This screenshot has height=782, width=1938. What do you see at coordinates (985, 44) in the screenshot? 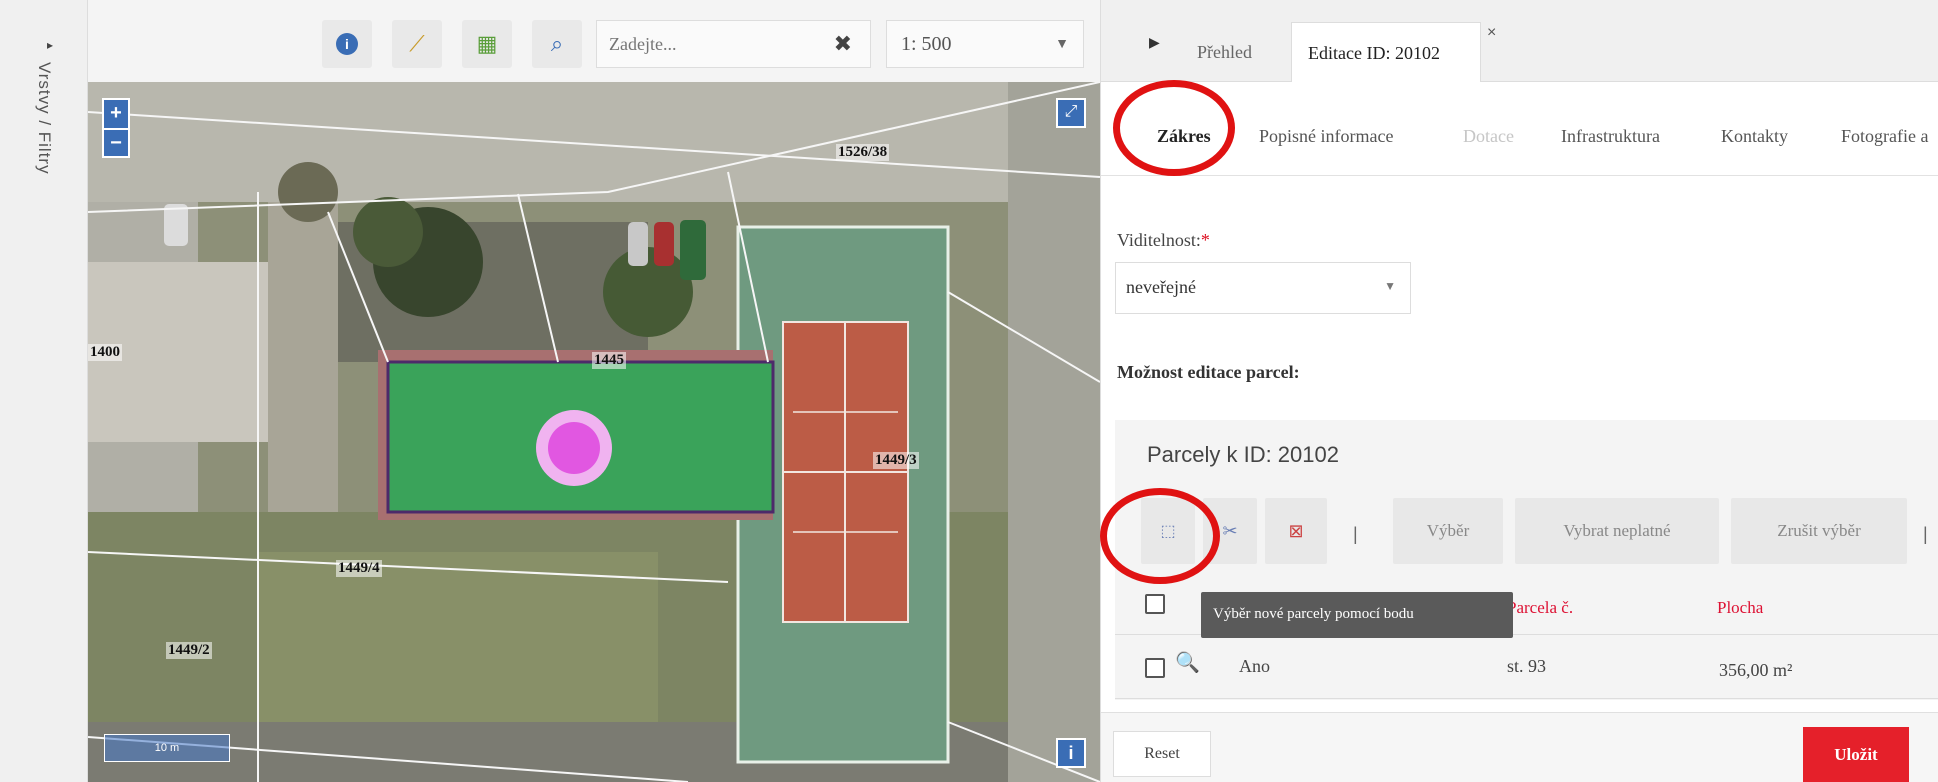
I see `scale-select: 1: 500 ▼` at bounding box center [985, 44].